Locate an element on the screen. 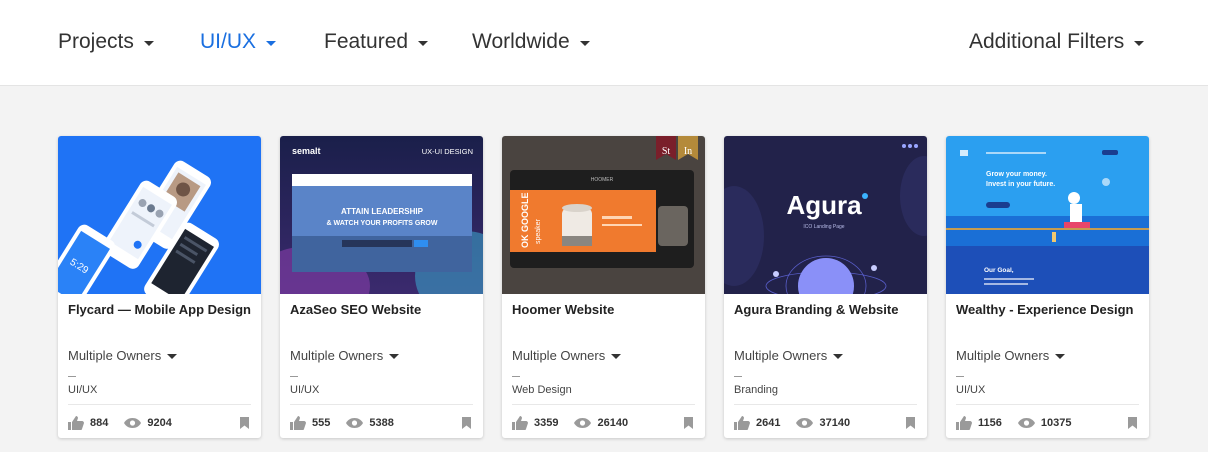 This screenshot has width=1208, height=452. likes-count: 2641 is located at coordinates (768, 423).